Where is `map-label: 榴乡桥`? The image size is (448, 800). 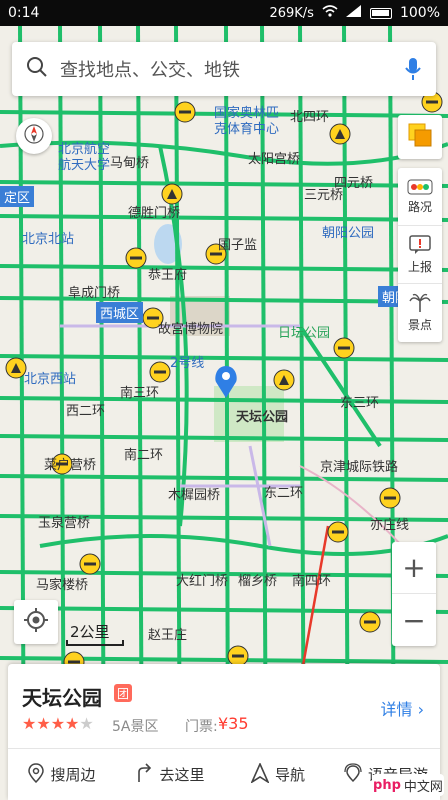
map-label: 榴乡桥 is located at coordinates (258, 581).